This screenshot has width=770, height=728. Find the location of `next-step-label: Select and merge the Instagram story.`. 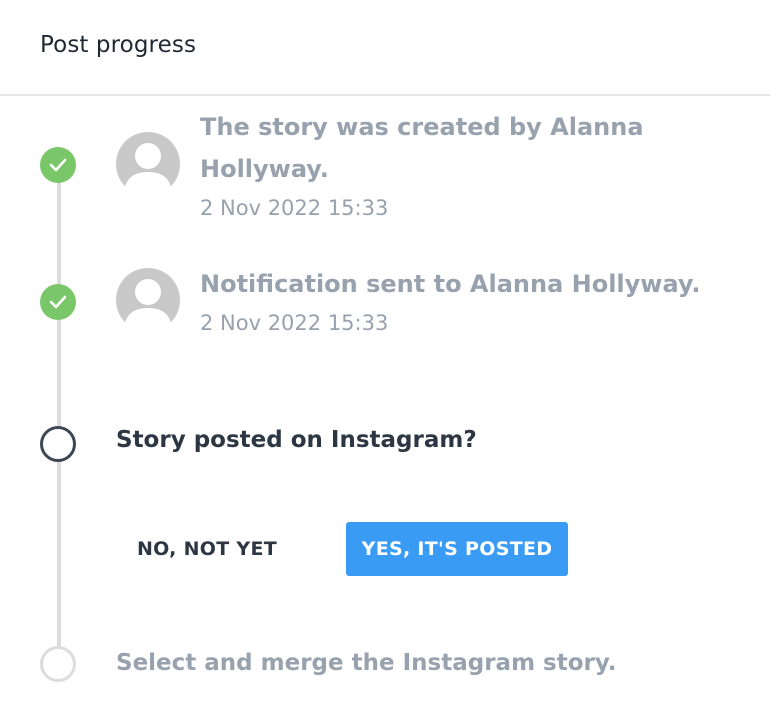

next-step-label: Select and merge the Instagram story. is located at coordinates (366, 663).